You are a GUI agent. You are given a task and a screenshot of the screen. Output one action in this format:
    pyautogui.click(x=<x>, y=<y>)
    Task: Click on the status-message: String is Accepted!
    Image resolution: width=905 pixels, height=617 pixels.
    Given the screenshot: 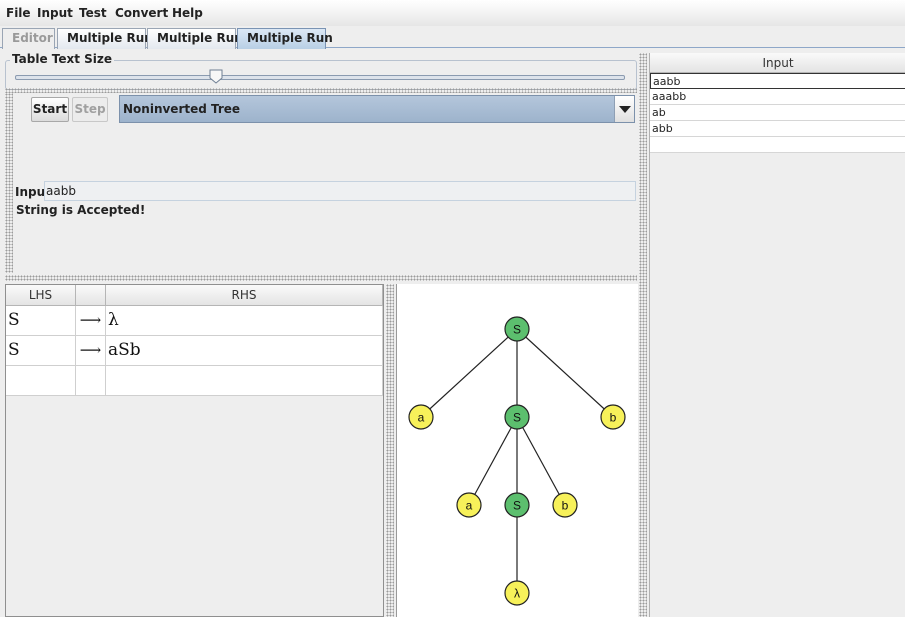 What is the action you would take?
    pyautogui.click(x=81, y=210)
    